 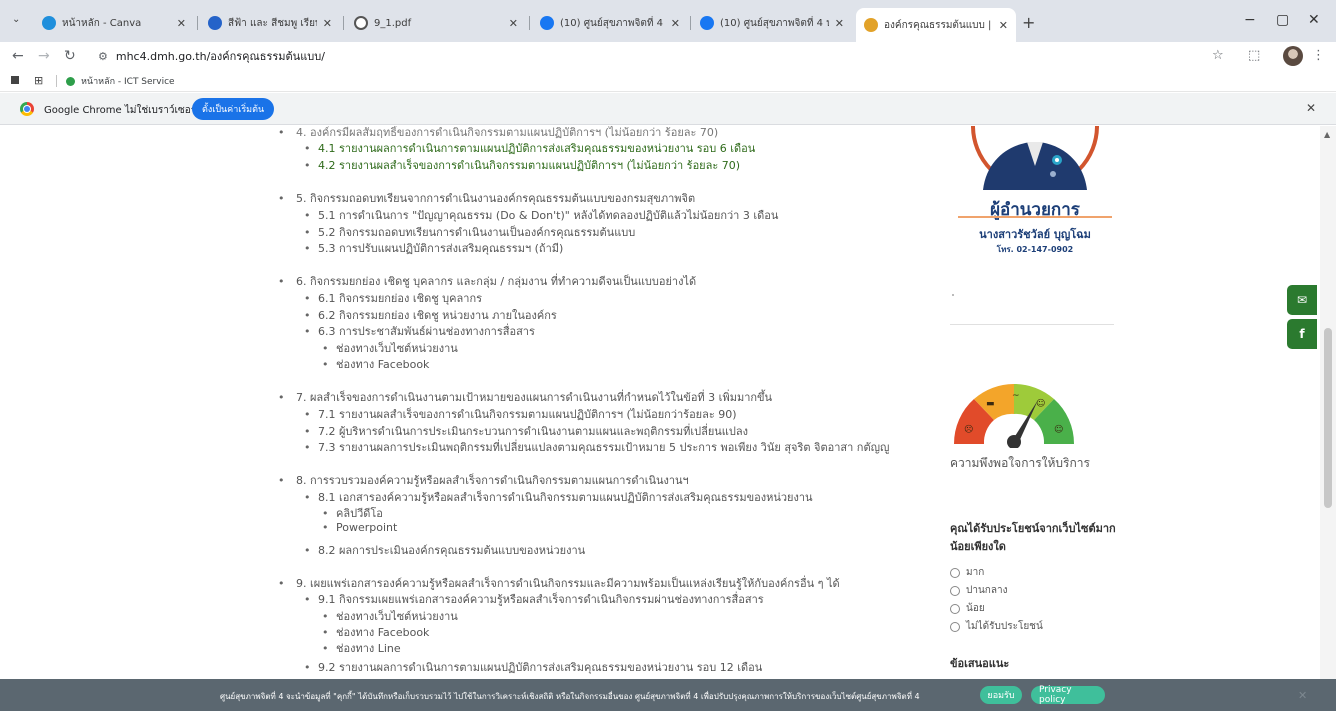 I want to click on back-arrow-icon: ←, so click(x=18, y=56).